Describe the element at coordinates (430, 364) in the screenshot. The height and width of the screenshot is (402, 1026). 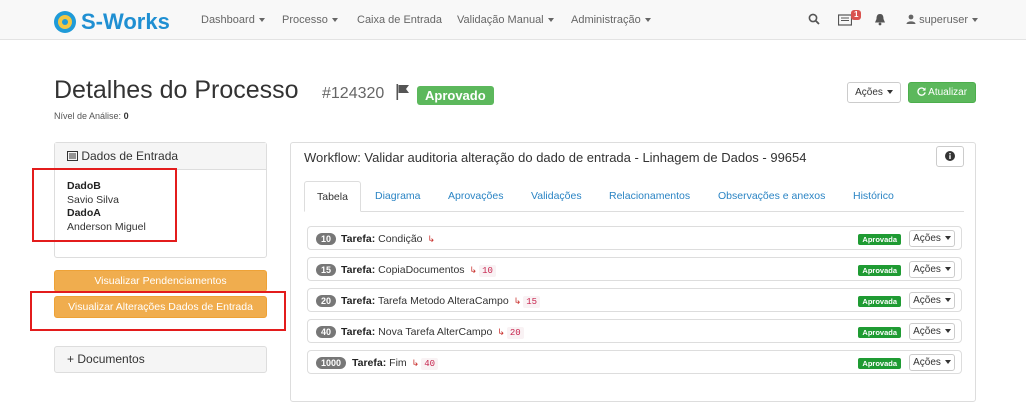
I see `dependency-number: 40` at that location.